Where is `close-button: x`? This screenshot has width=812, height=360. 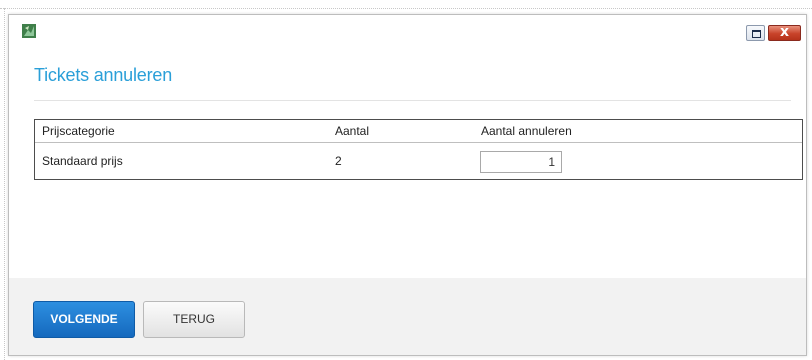
close-button: x is located at coordinates (784, 32).